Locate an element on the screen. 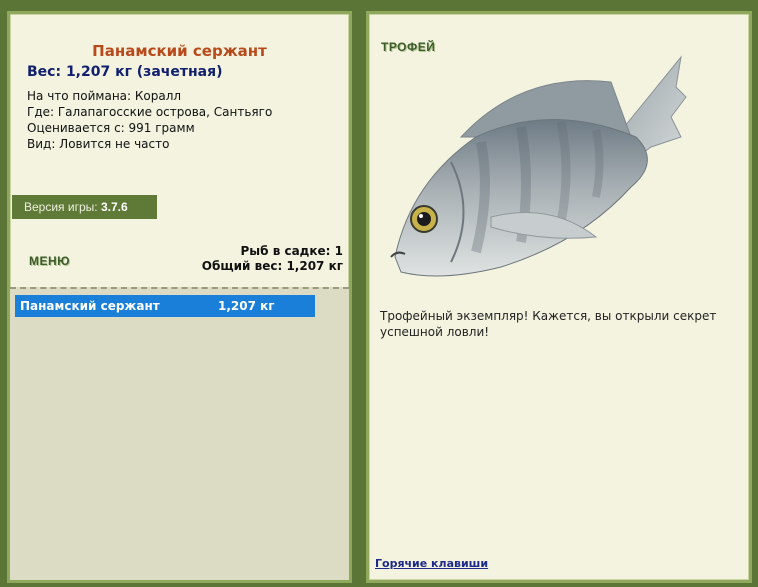 This screenshot has height=587, width=758. bait-info: На что поймана: Коралл is located at coordinates (104, 96).